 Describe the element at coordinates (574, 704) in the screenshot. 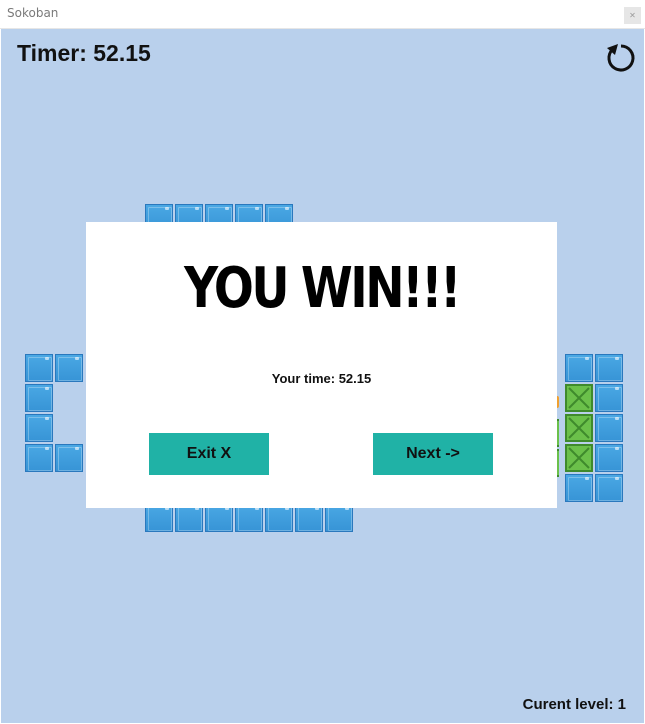

I see `current-level-label: Curent level: 1` at that location.